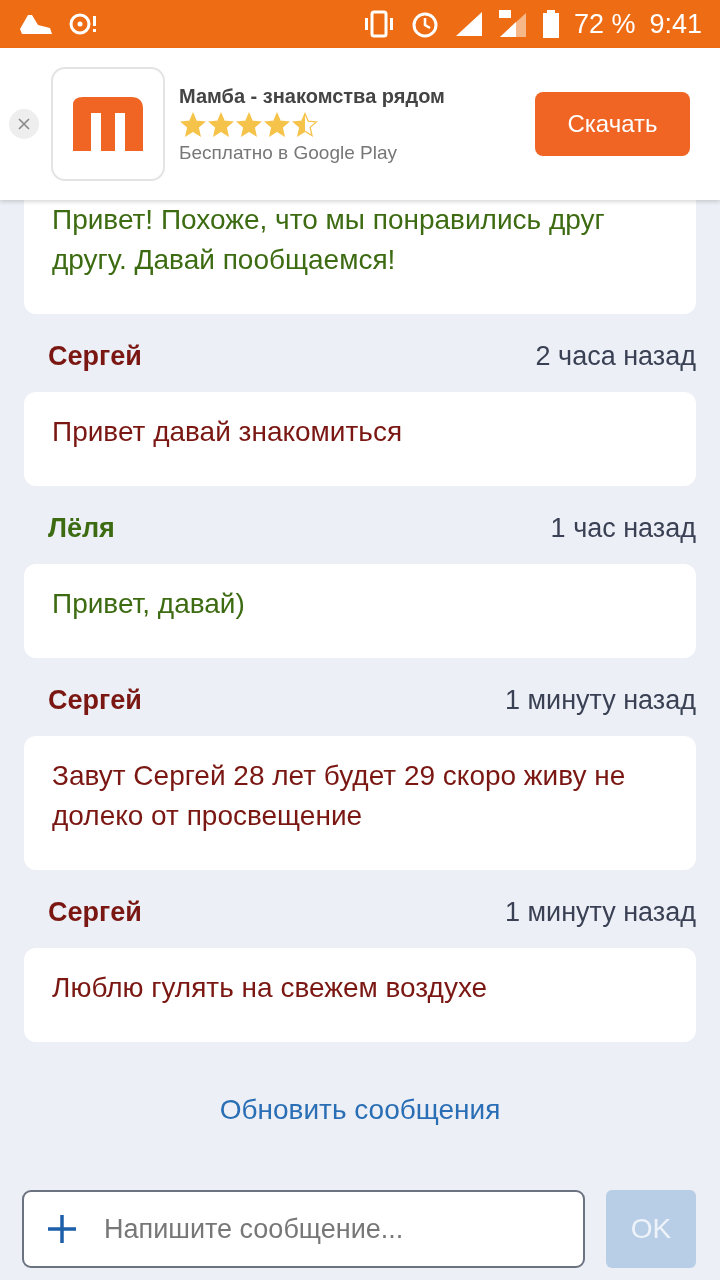  I want to click on close-button, so click(24, 124).